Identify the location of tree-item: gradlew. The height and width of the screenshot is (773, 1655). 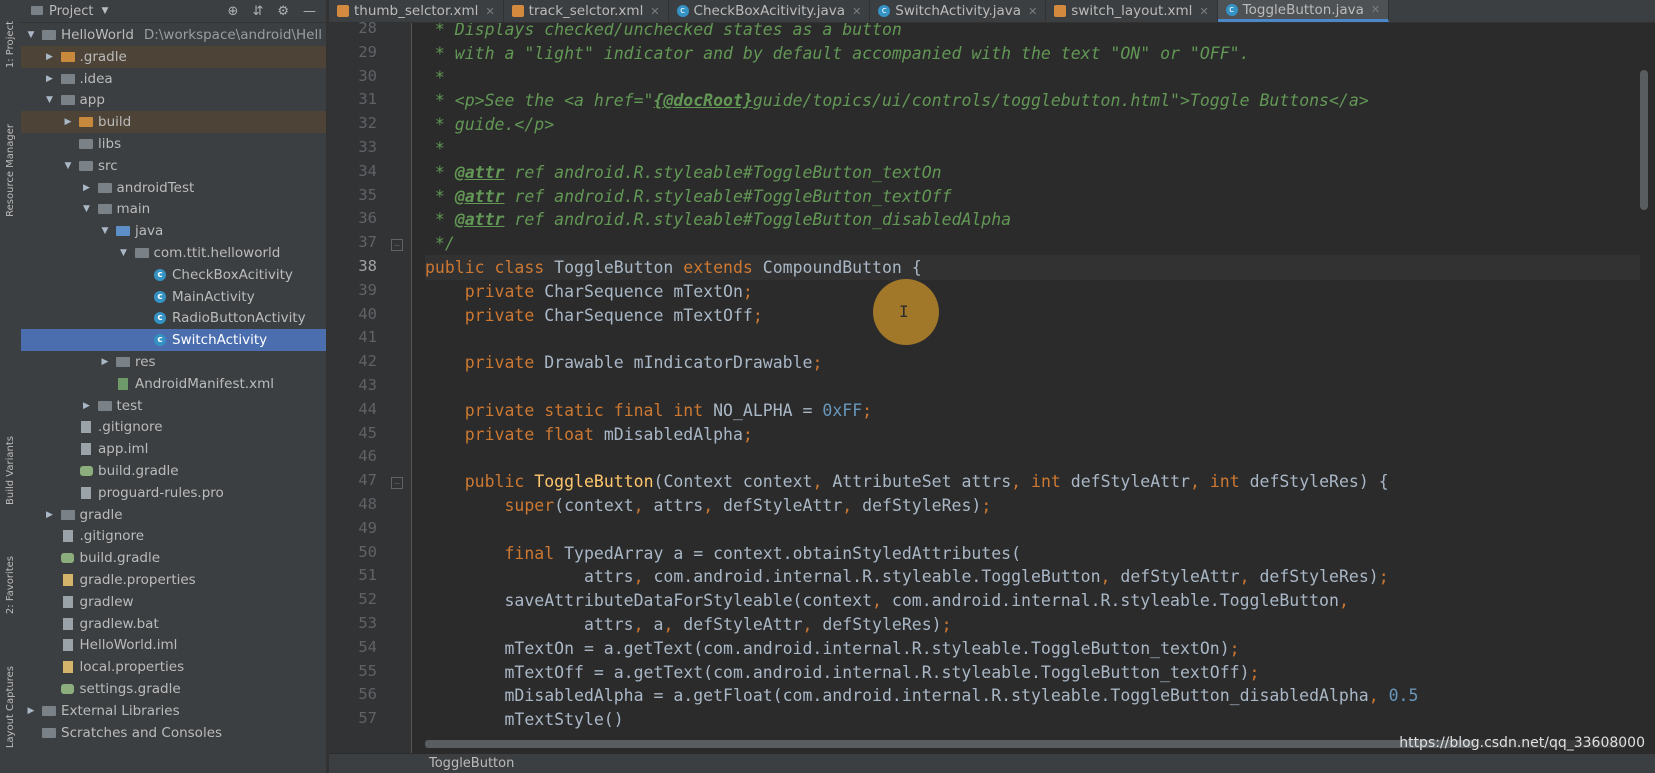
(173, 602).